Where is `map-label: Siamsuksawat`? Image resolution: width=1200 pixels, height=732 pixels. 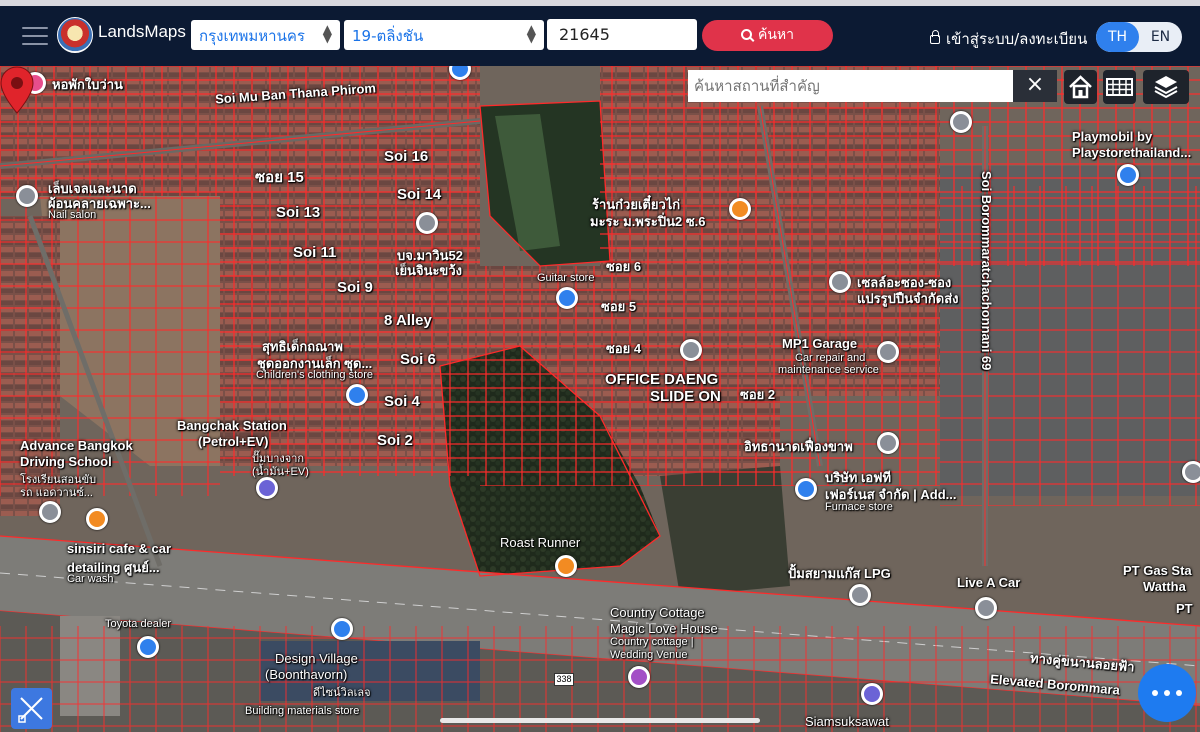 map-label: Siamsuksawat is located at coordinates (847, 721).